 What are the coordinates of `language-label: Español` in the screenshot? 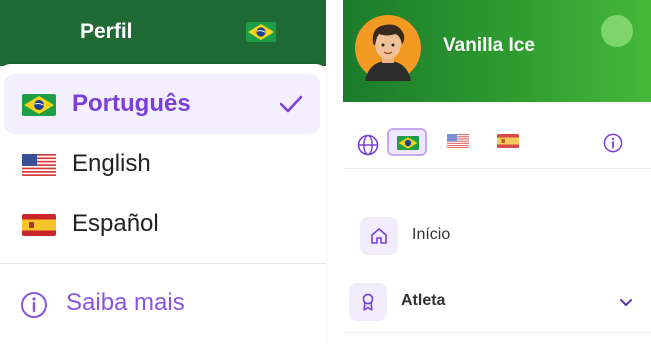 It's located at (115, 223).